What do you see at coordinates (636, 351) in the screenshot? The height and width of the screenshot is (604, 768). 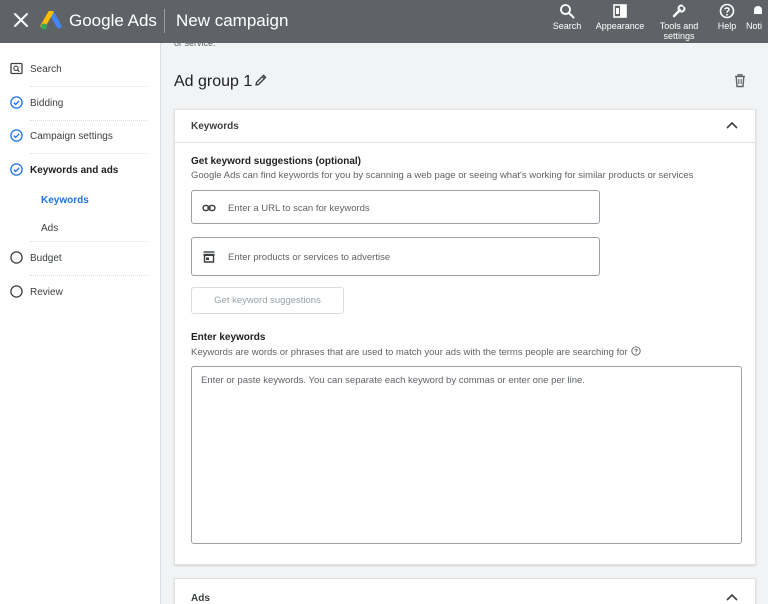 I see `help-circle-icon` at bounding box center [636, 351].